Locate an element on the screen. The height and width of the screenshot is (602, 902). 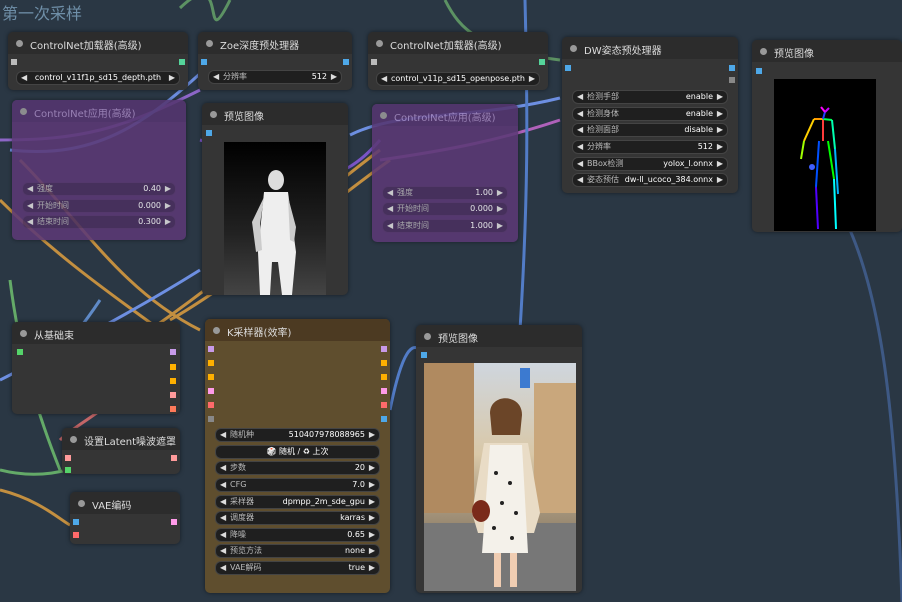
hand-detect-widget: ◀ 检测手部 enable ▶ is located at coordinates (650, 97).